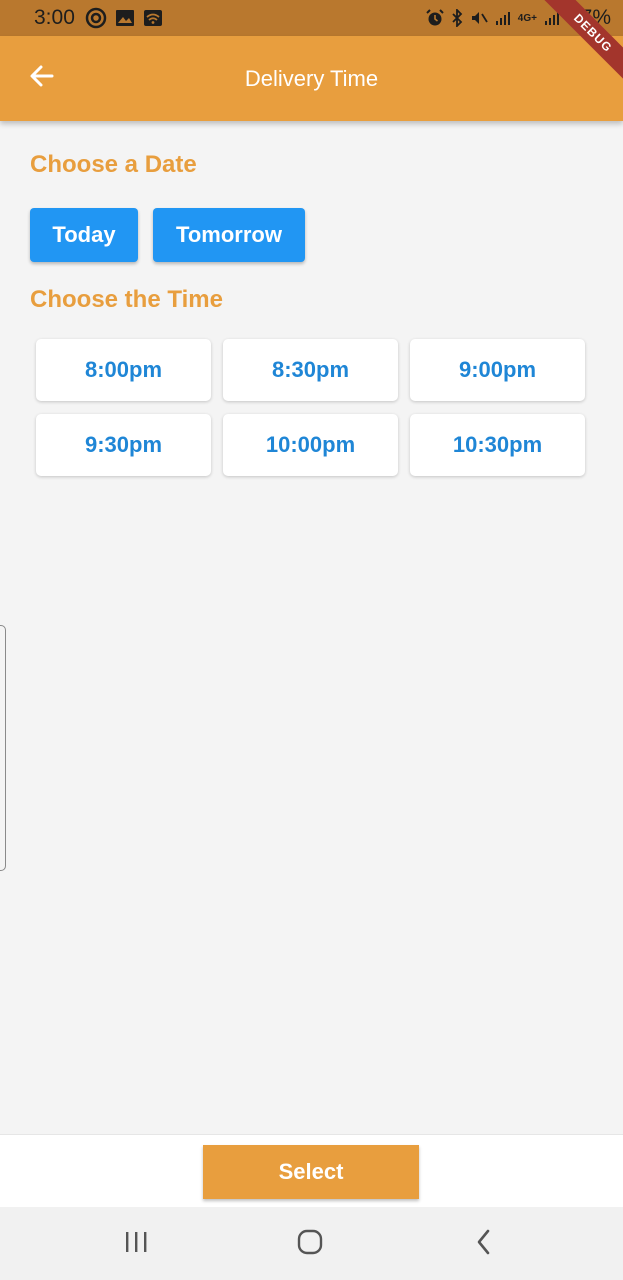 The width and height of the screenshot is (623, 1280). I want to click on status-bar: 3:00 4G+ 77%, so click(311, 18).